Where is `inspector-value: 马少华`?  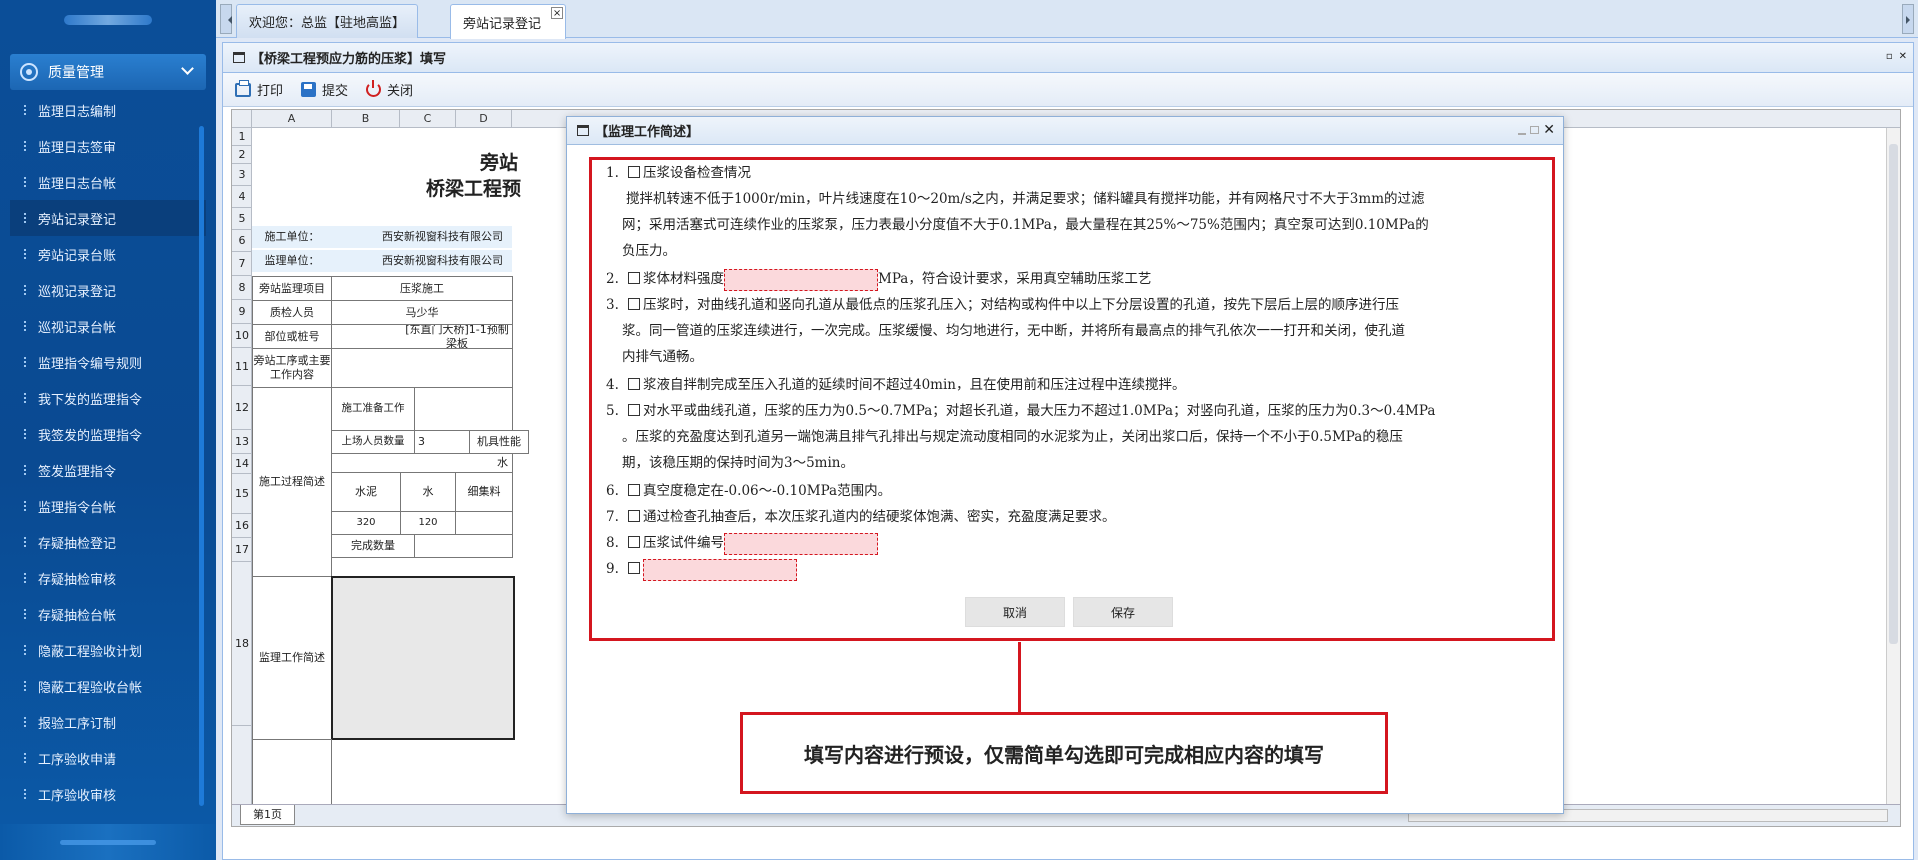 inspector-value: 马少华 is located at coordinates (422, 312).